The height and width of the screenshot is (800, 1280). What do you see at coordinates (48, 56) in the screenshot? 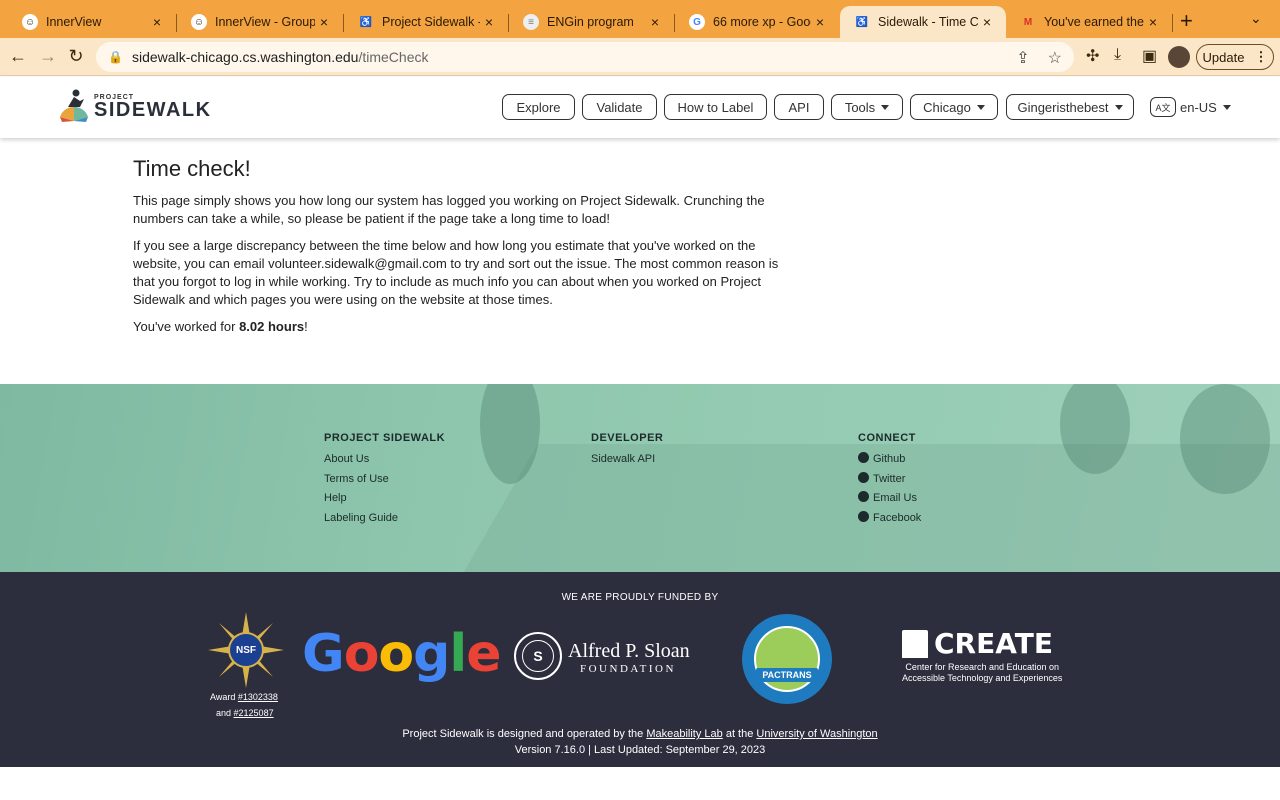
I see `forward-arrow-icon: →` at bounding box center [48, 56].